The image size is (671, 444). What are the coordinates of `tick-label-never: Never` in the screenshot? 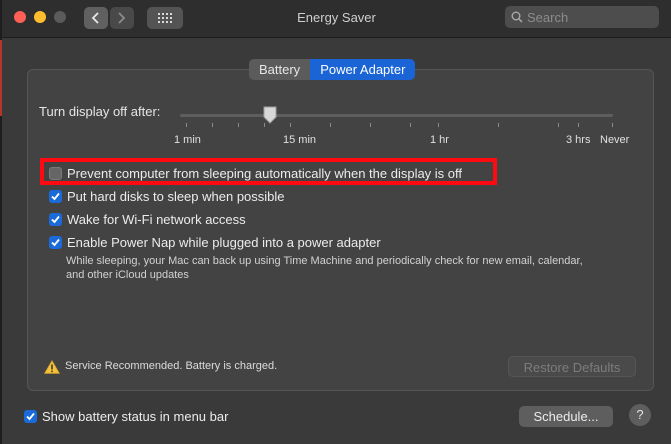 It's located at (615, 140).